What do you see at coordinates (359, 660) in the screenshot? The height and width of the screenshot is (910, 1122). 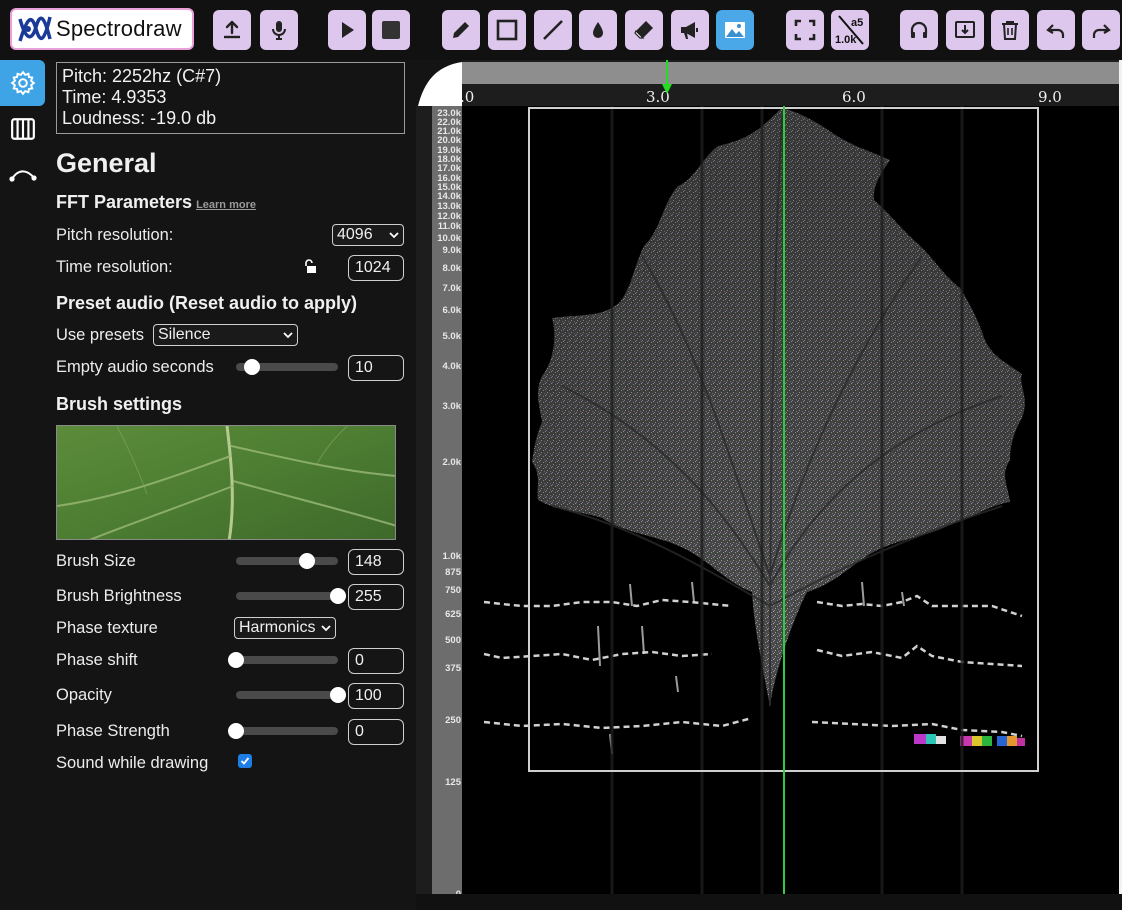 I see `phase-shift-value: 0` at bounding box center [359, 660].